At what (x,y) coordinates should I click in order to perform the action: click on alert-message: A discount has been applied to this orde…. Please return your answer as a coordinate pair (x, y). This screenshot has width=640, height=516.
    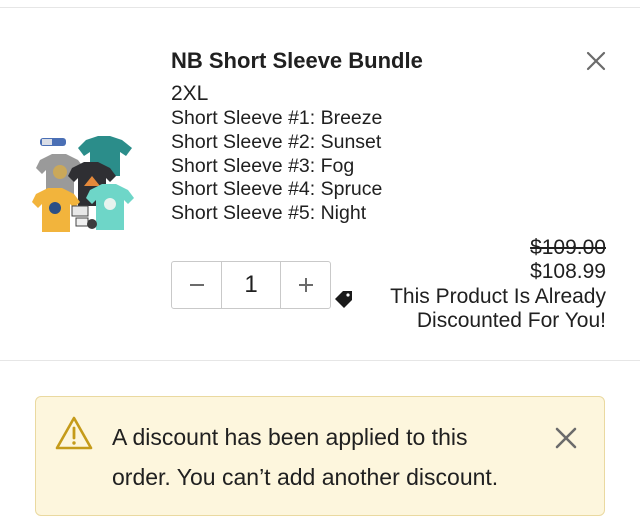
    Looking at the image, I should click on (305, 457).